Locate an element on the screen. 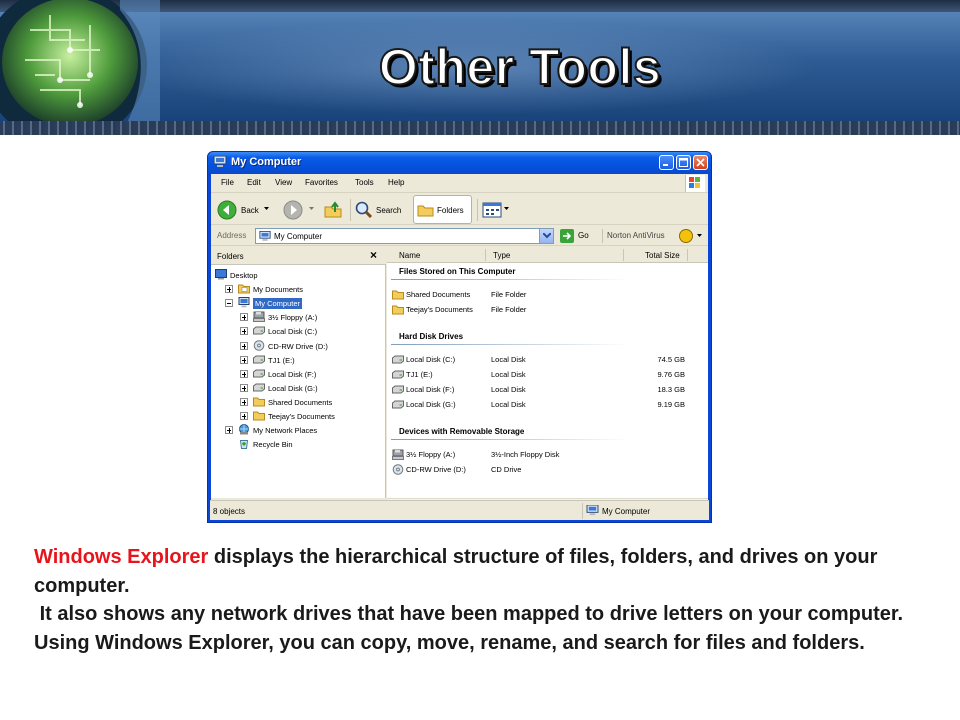 Image resolution: width=960 pixels, height=720 pixels. file-row: CD-RW Drive (D:) CD Drive is located at coordinates (547, 470).